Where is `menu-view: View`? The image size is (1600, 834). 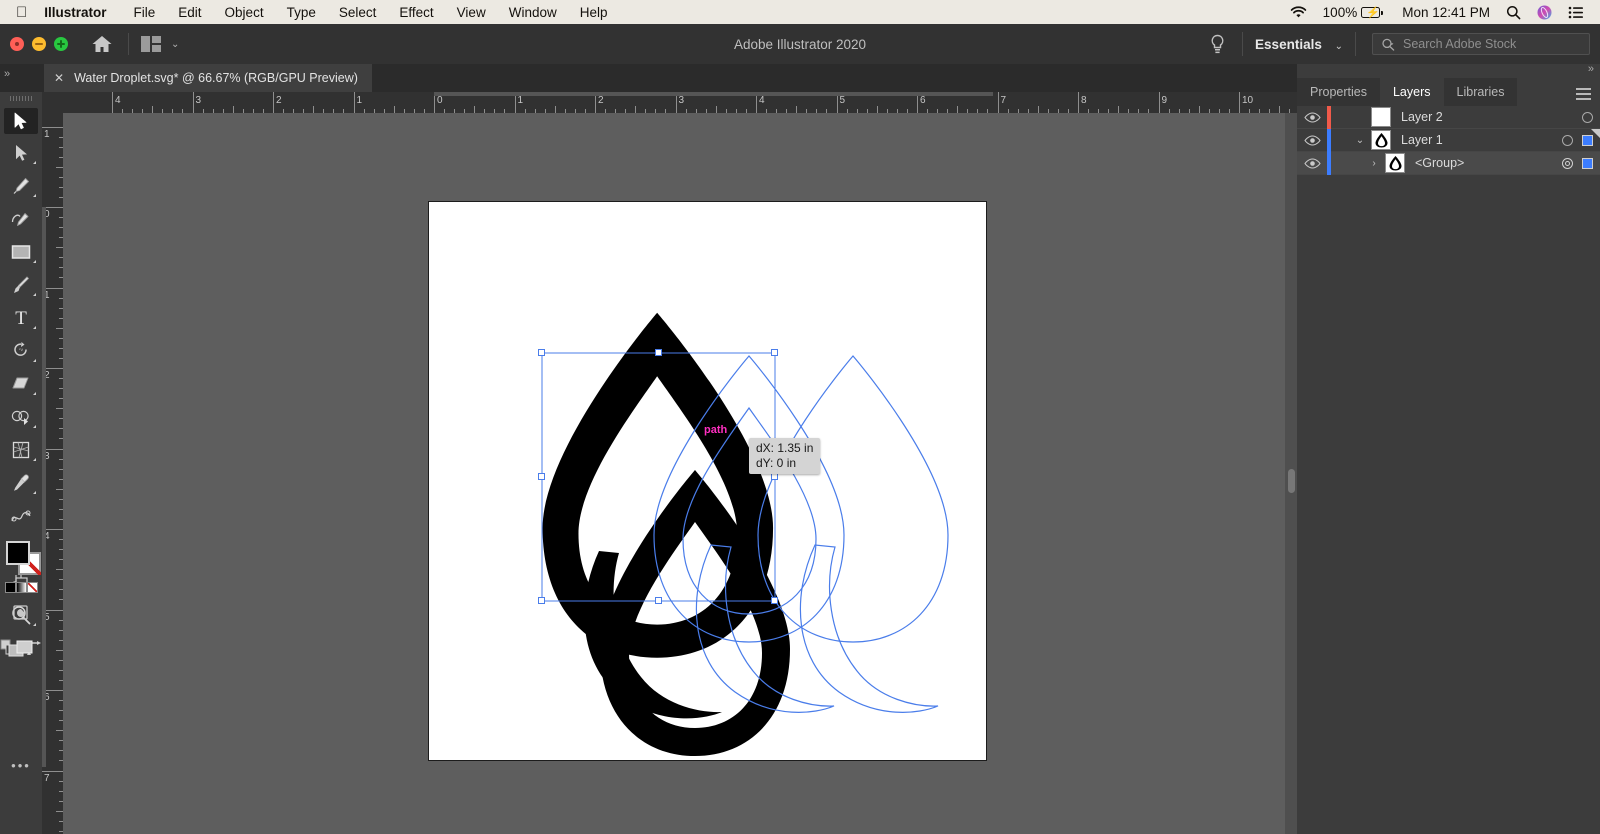 menu-view: View is located at coordinates (471, 12).